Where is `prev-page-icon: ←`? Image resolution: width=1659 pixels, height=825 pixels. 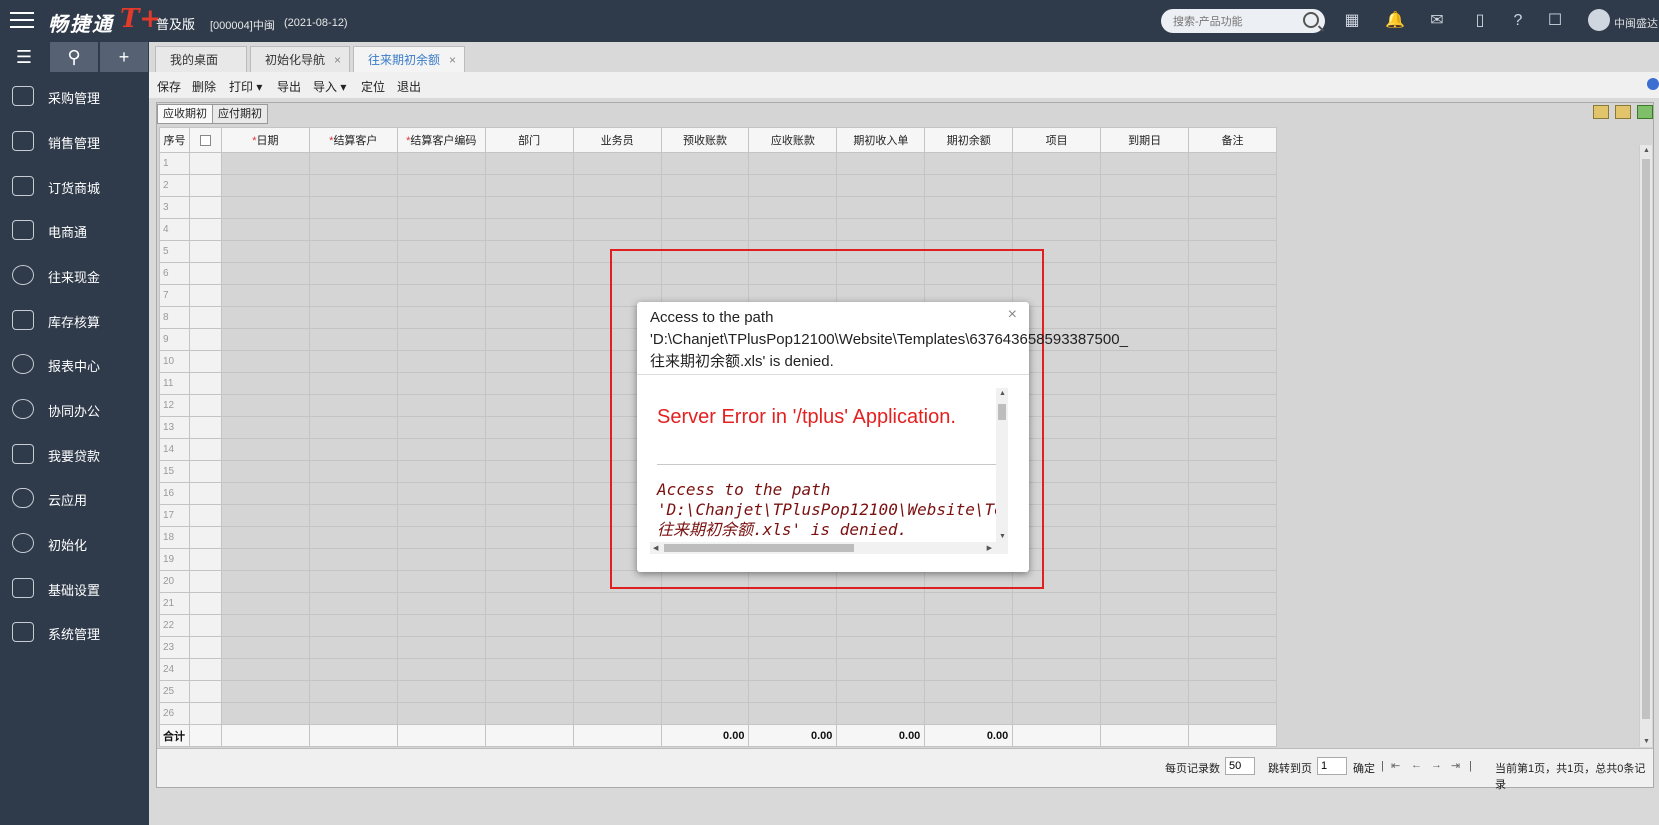
prev-page-icon: ← is located at coordinates (1416, 765).